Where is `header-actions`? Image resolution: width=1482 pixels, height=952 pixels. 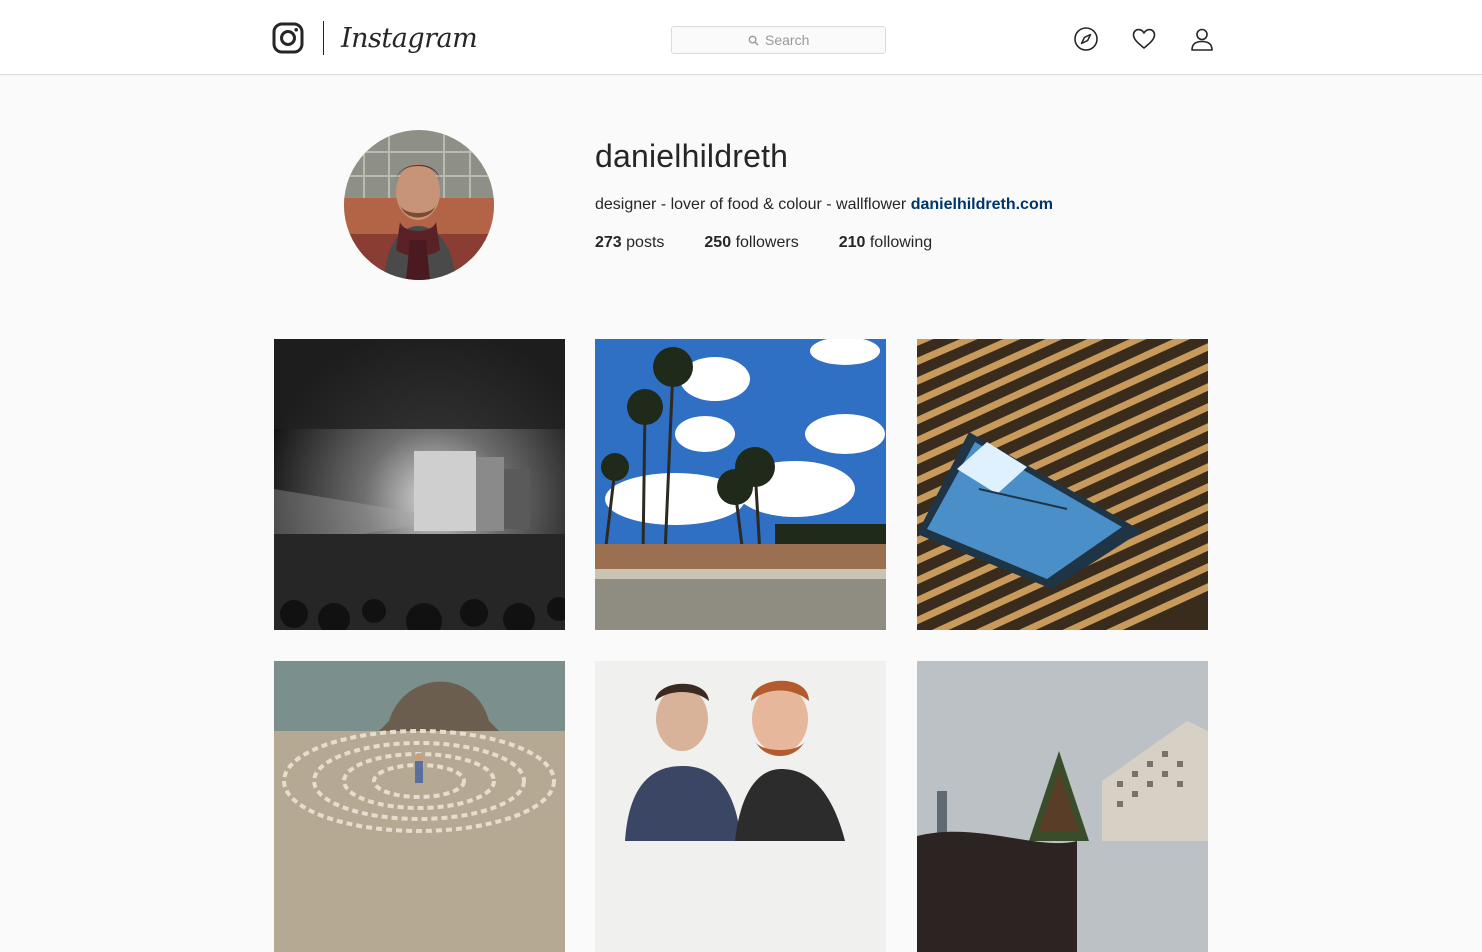
header-actions is located at coordinates (1144, 39).